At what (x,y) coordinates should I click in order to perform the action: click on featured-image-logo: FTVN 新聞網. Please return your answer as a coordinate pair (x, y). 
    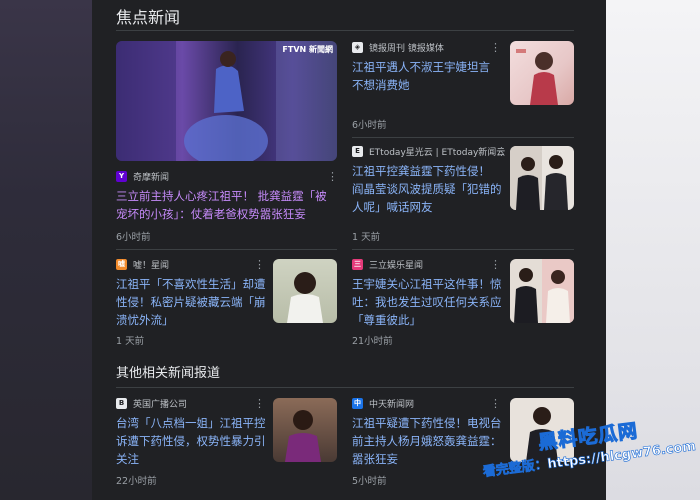
    Looking at the image, I should click on (307, 49).